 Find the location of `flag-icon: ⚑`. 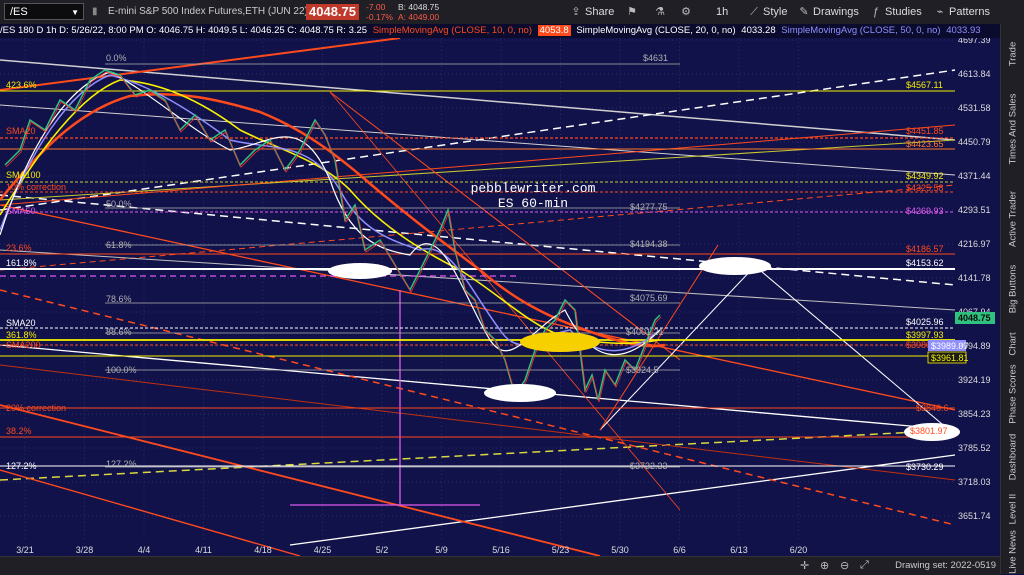

flag-icon: ⚑ is located at coordinates (632, 12).